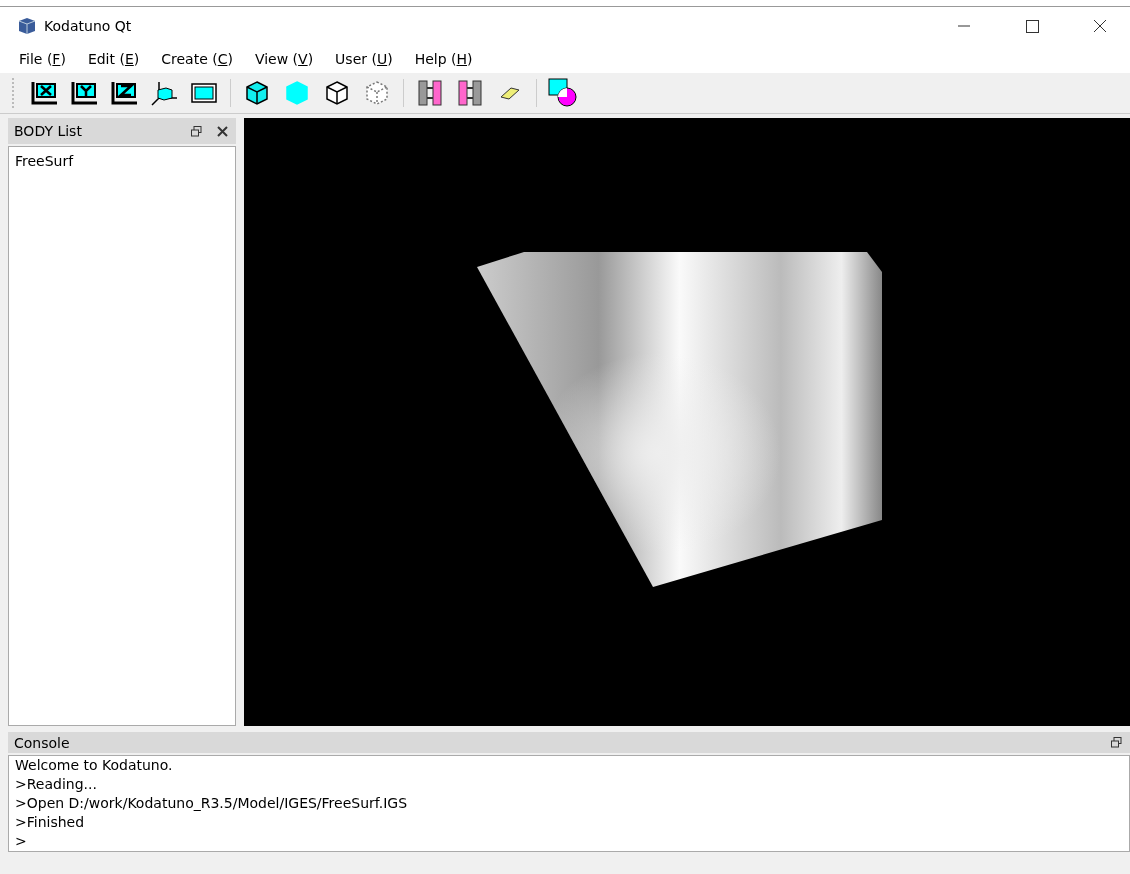 This screenshot has height=874, width=1130. What do you see at coordinates (197, 59) in the screenshot?
I see `menu-item: Create (C)` at bounding box center [197, 59].